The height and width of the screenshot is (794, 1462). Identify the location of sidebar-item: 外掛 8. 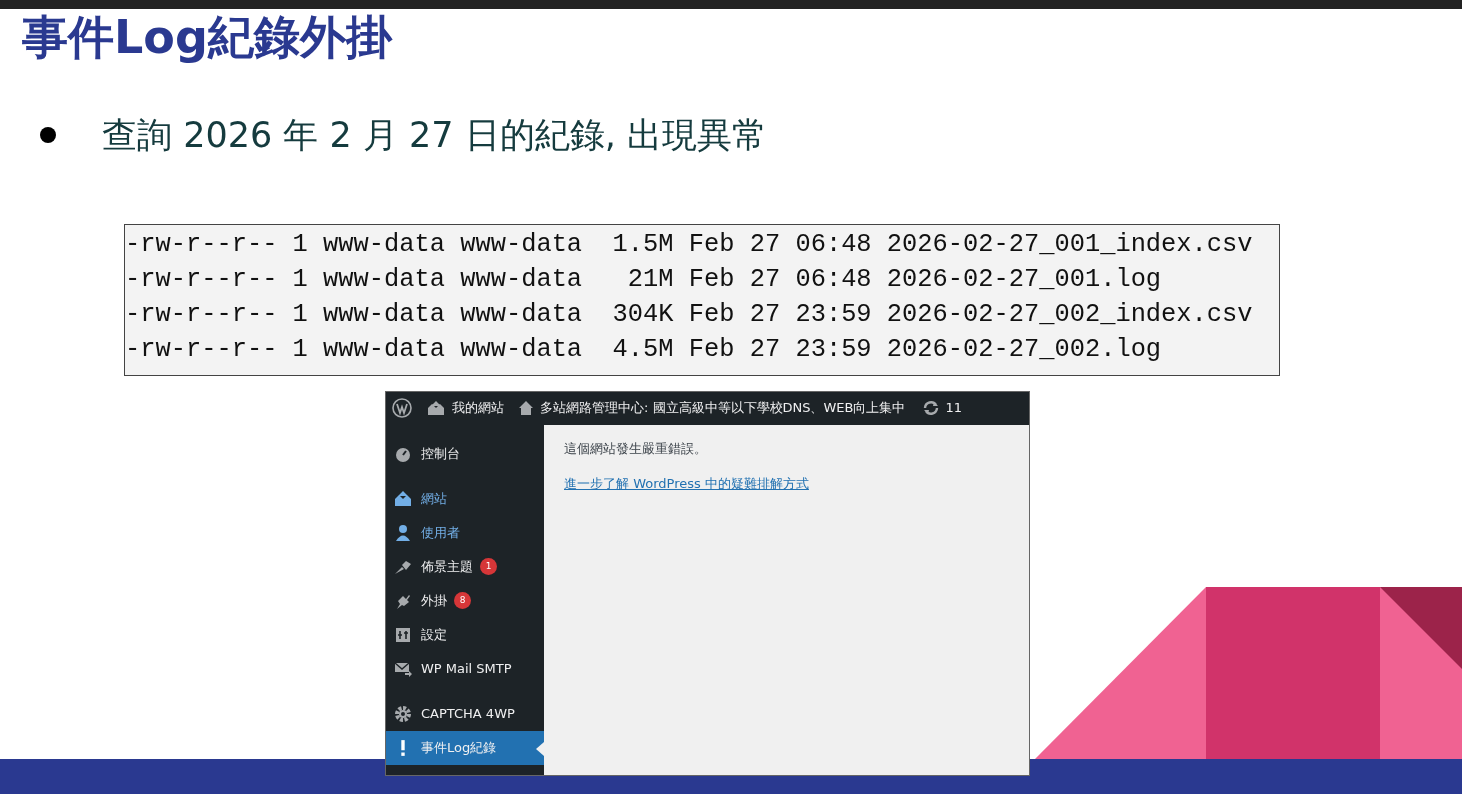
(465, 600).